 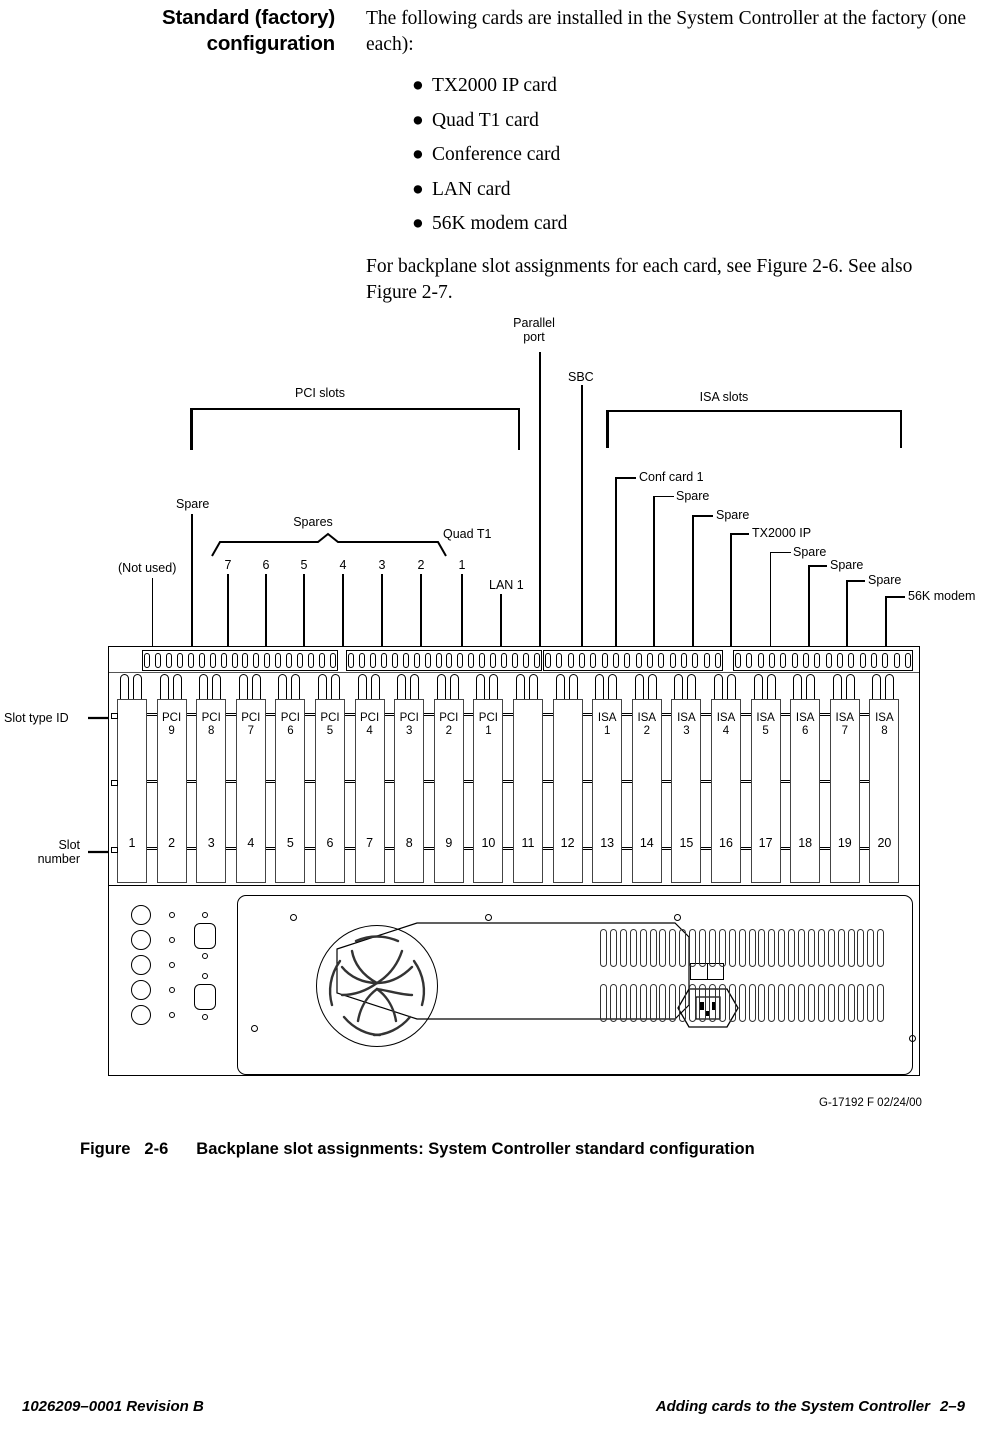 I want to click on sbc-leader, so click(x=582, y=517).